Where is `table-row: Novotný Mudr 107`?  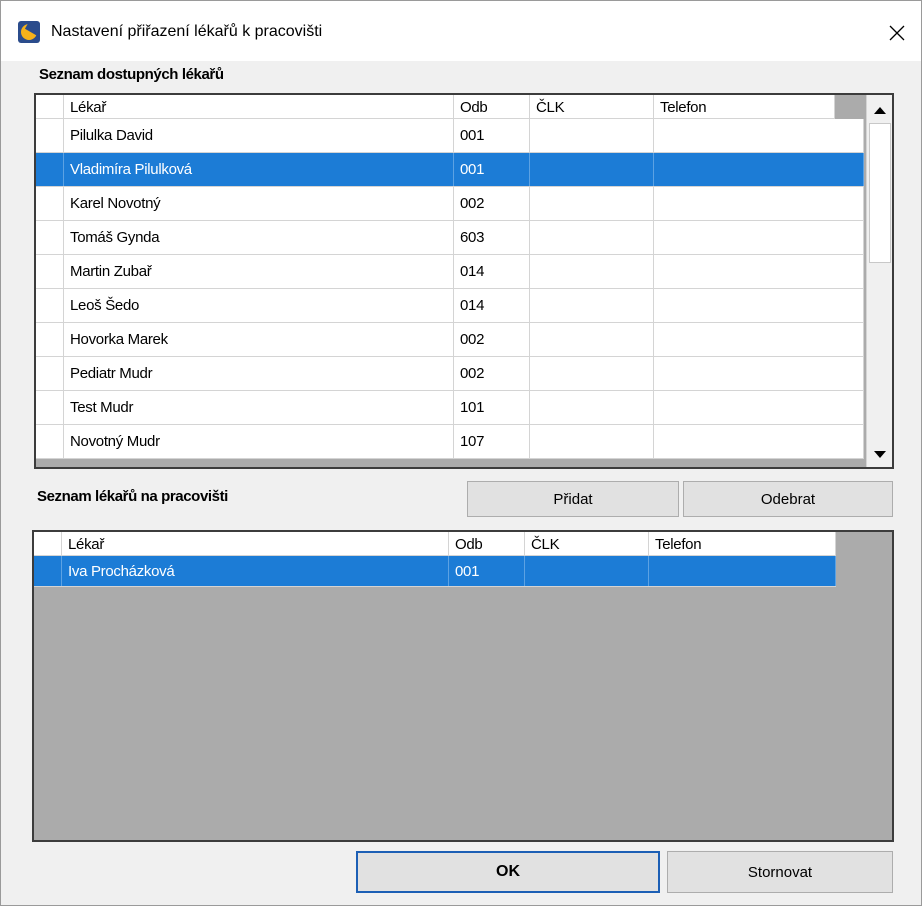 table-row: Novotný Mudr 107 is located at coordinates (450, 442).